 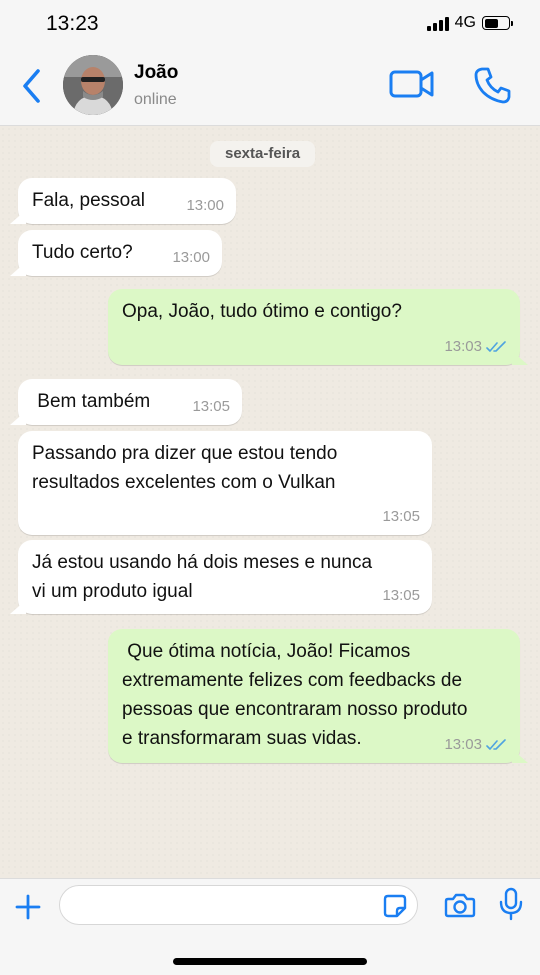 I want to click on message-text: Tudo certo?, so click(x=82, y=252).